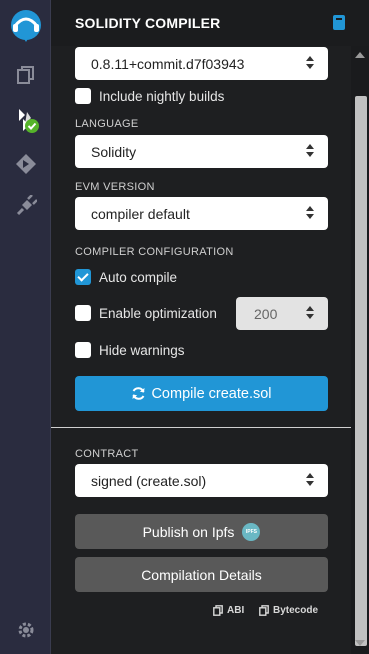 Image resolution: width=369 pixels, height=654 pixels. I want to click on optimization-runs-value: 200, so click(266, 313).